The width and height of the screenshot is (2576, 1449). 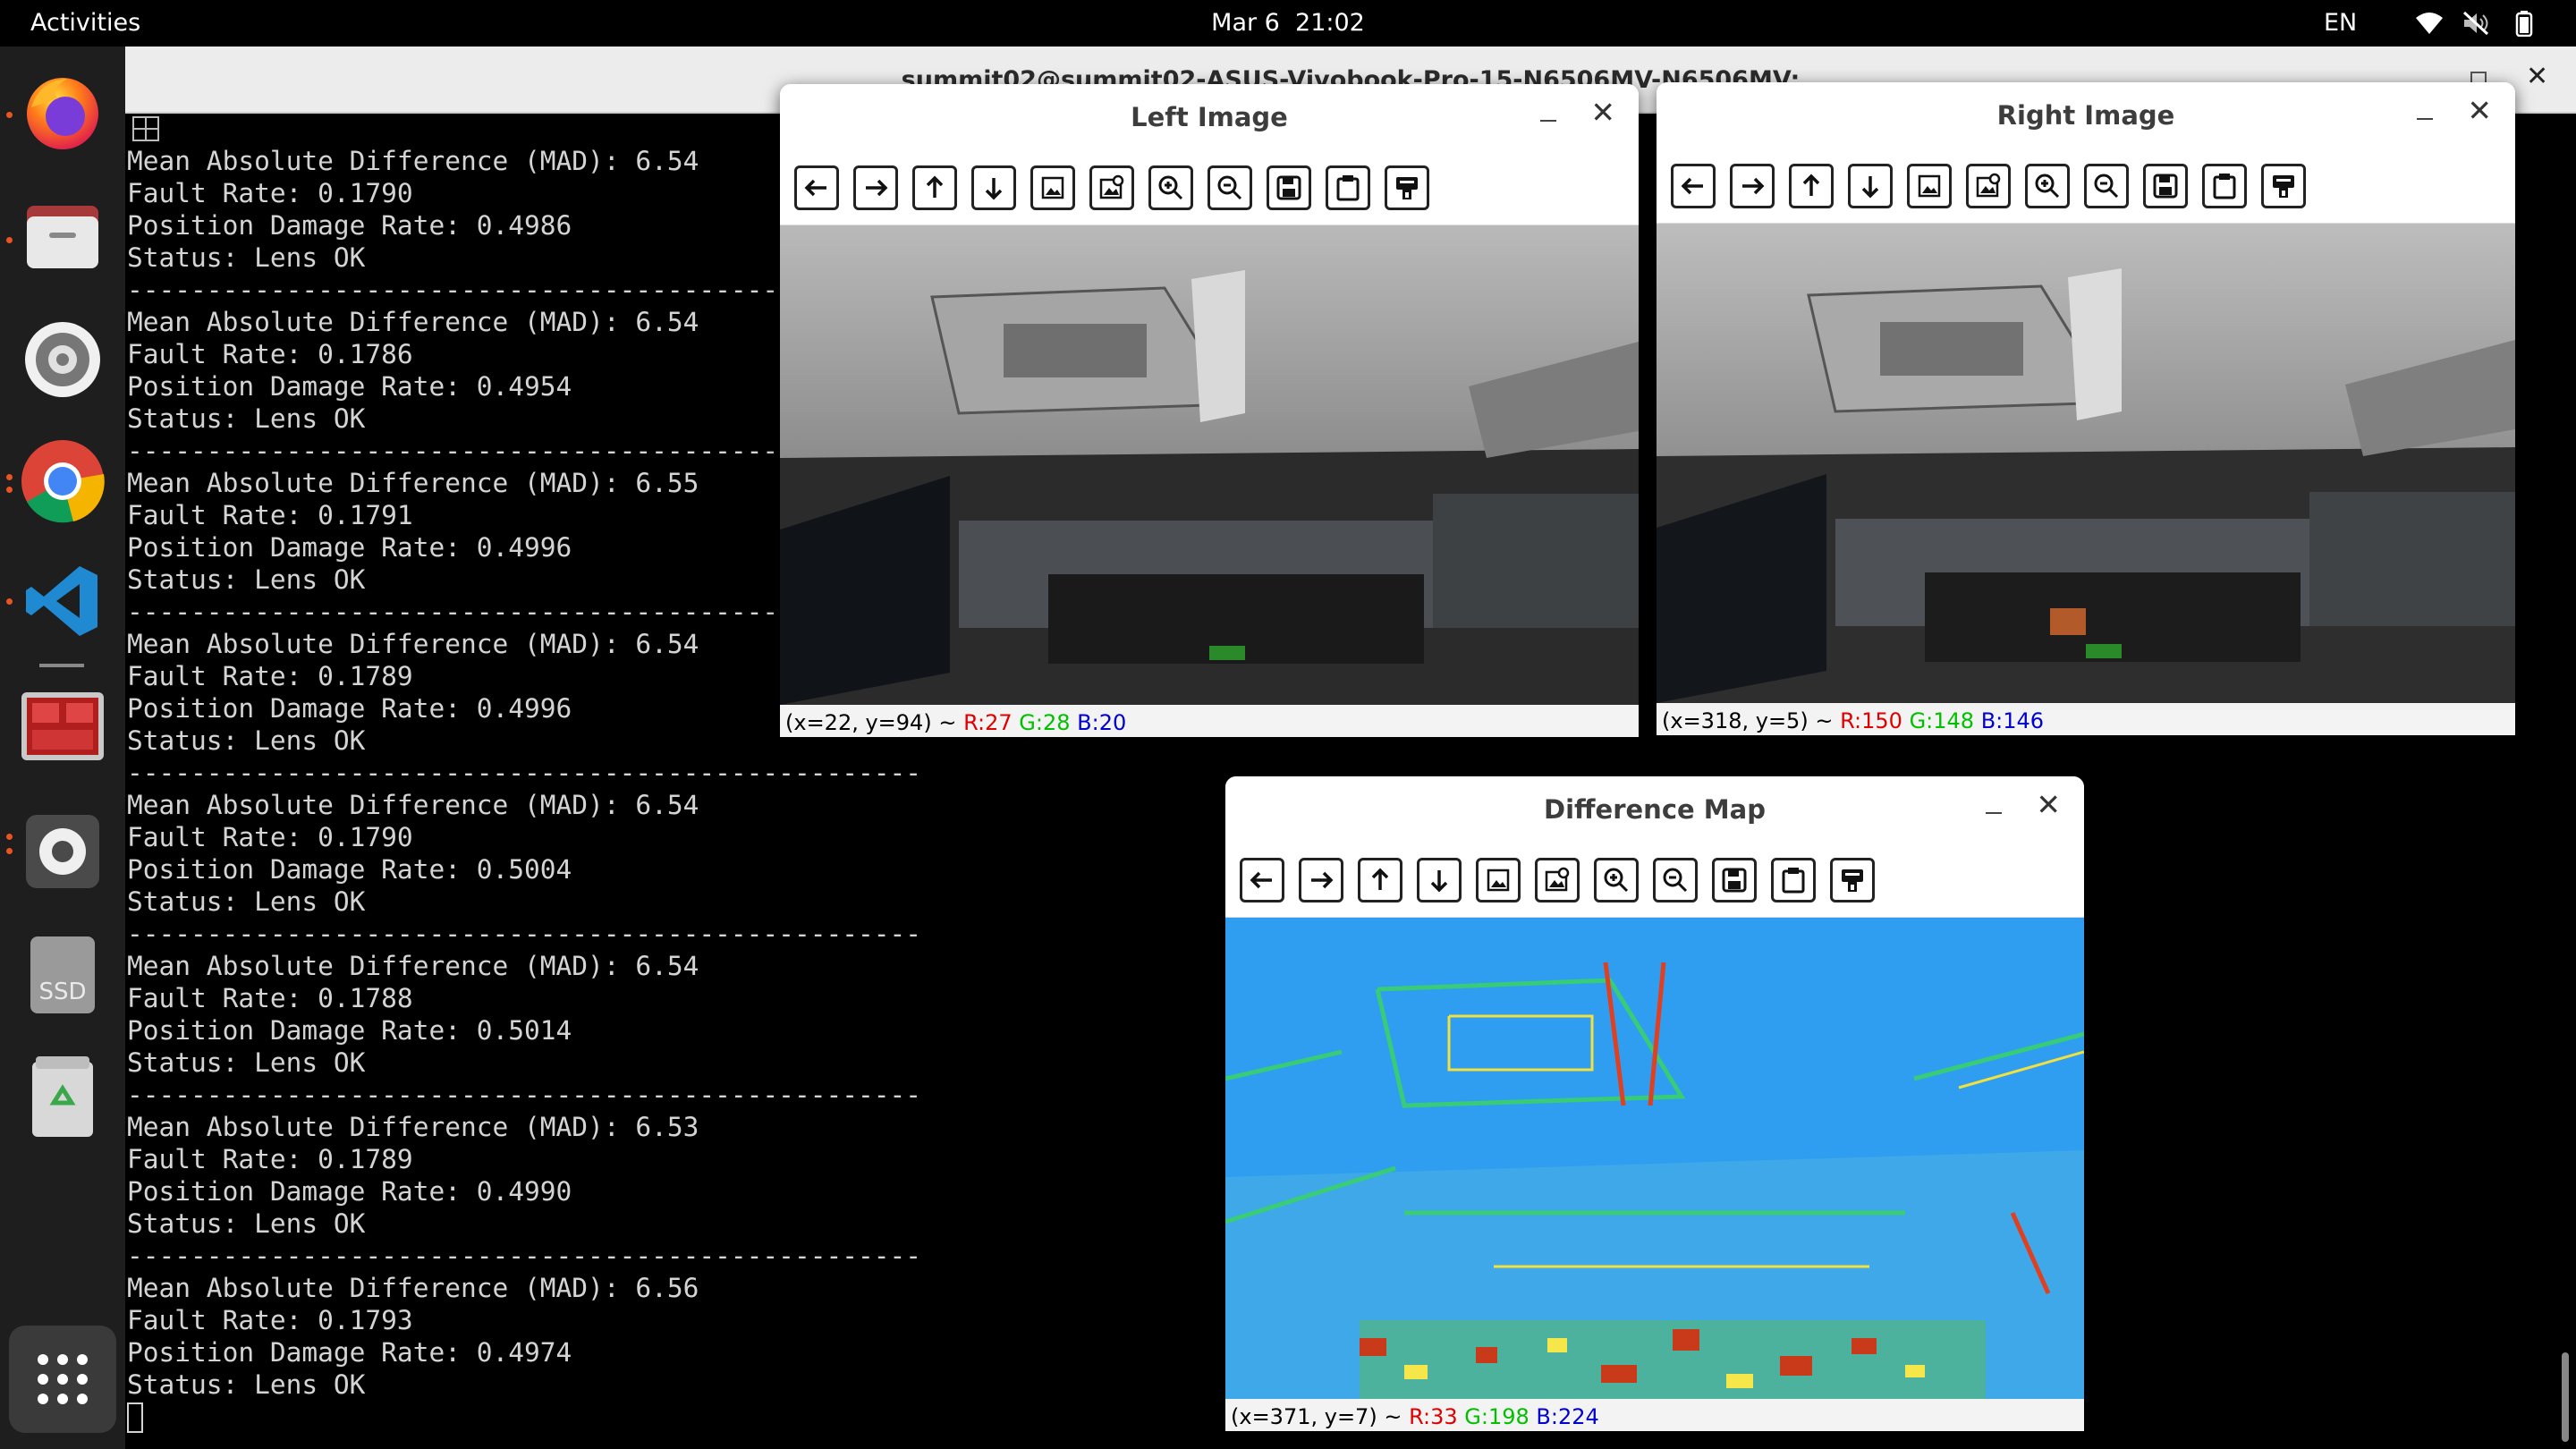 I want to click on activities-button: Activities, so click(x=85, y=23).